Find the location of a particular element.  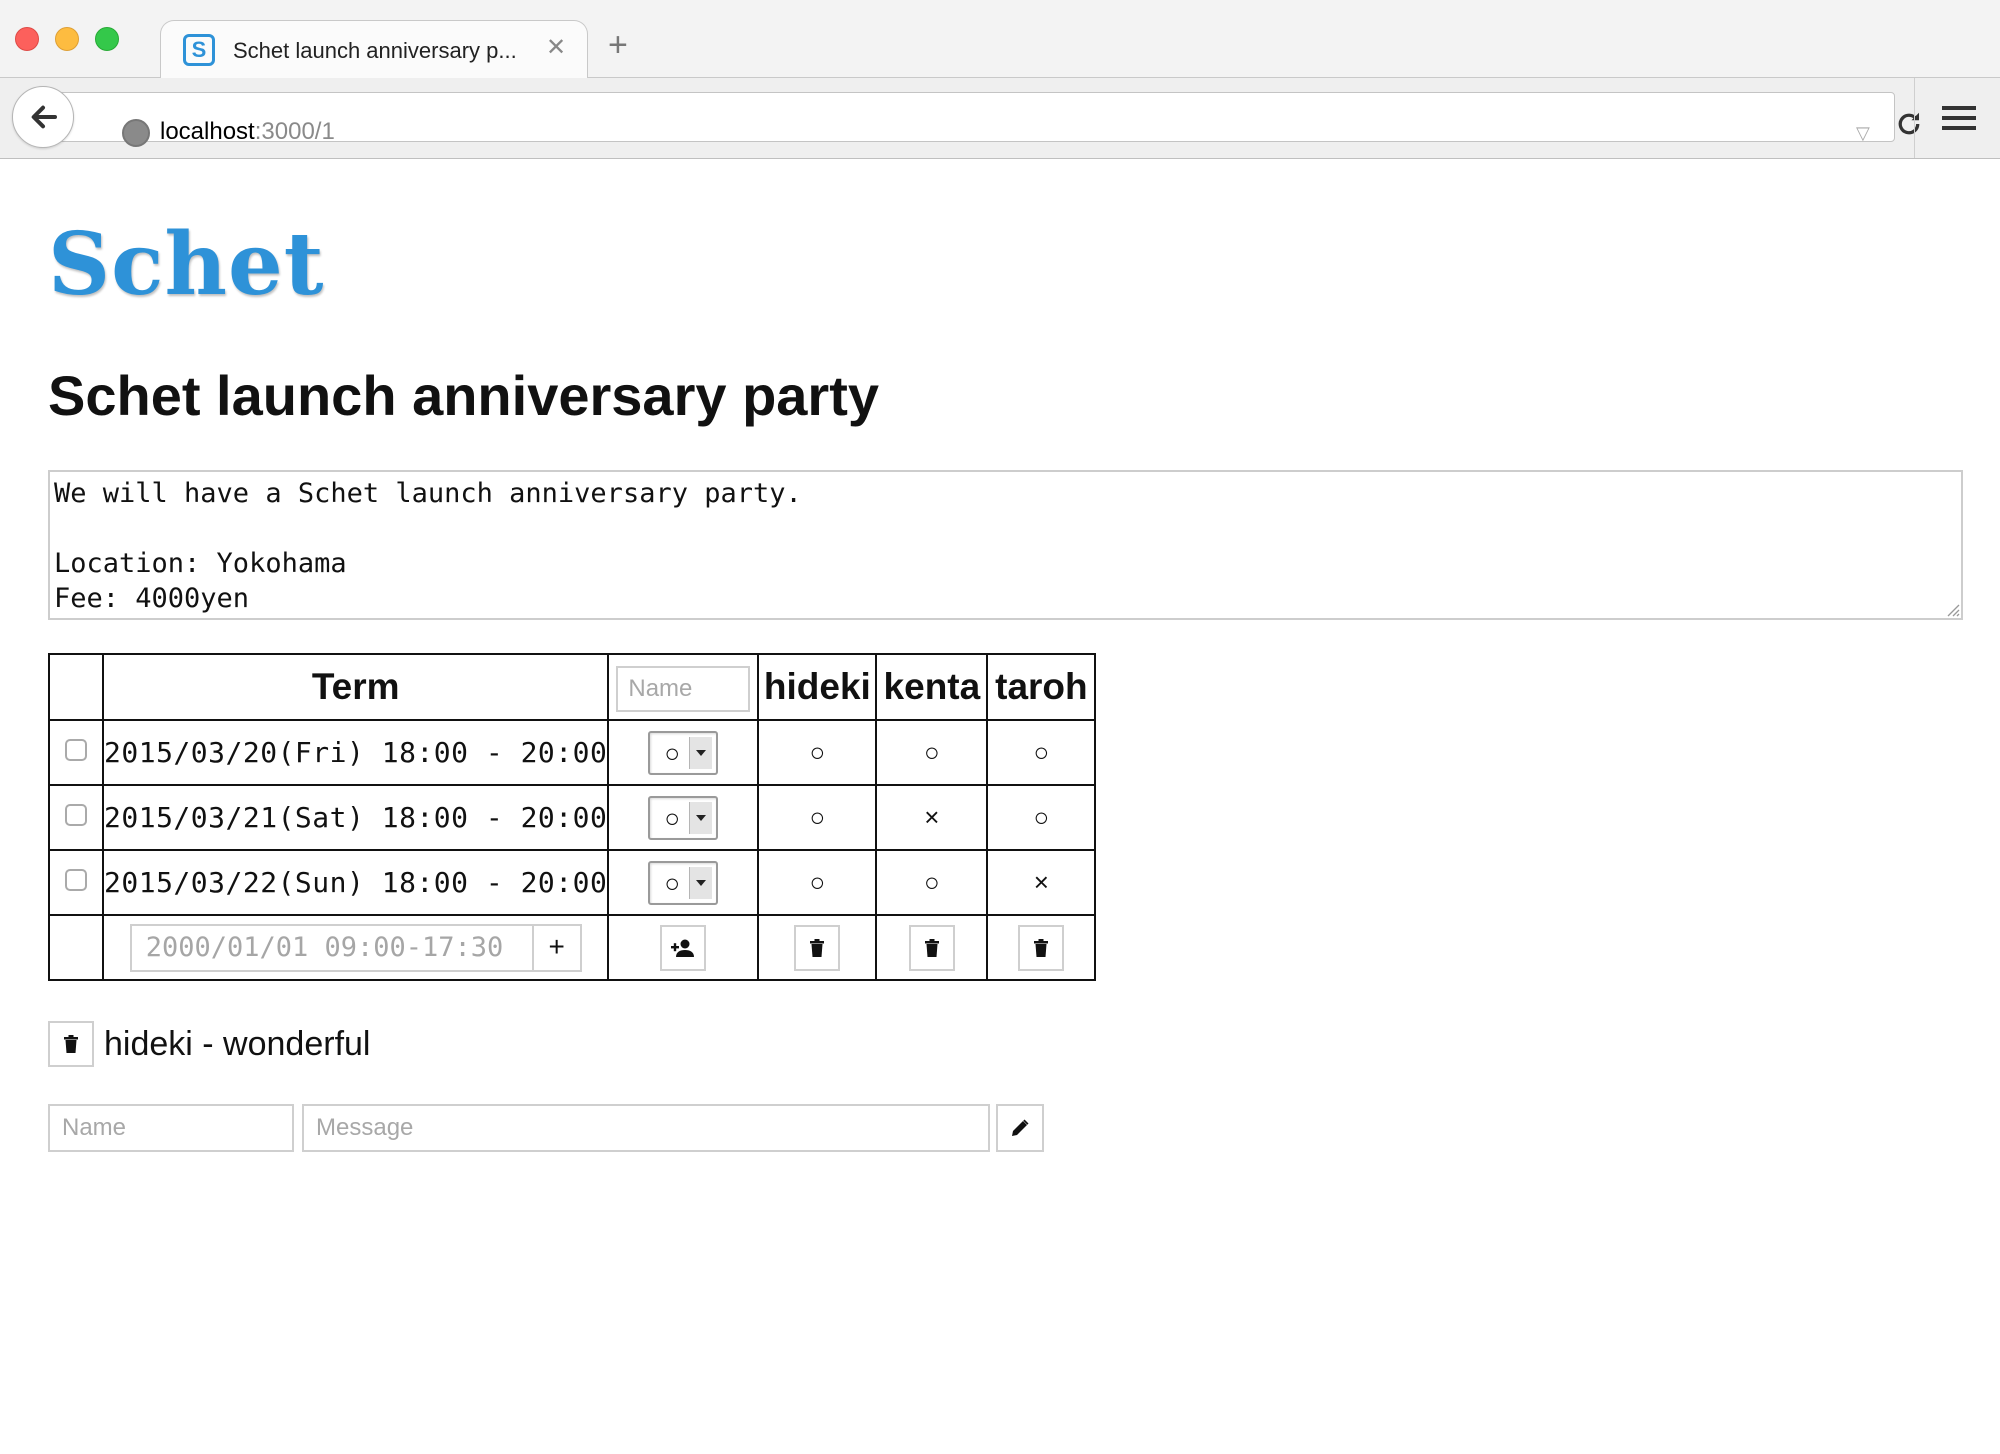

url-dropdown-icon: ▽ is located at coordinates (1863, 133).